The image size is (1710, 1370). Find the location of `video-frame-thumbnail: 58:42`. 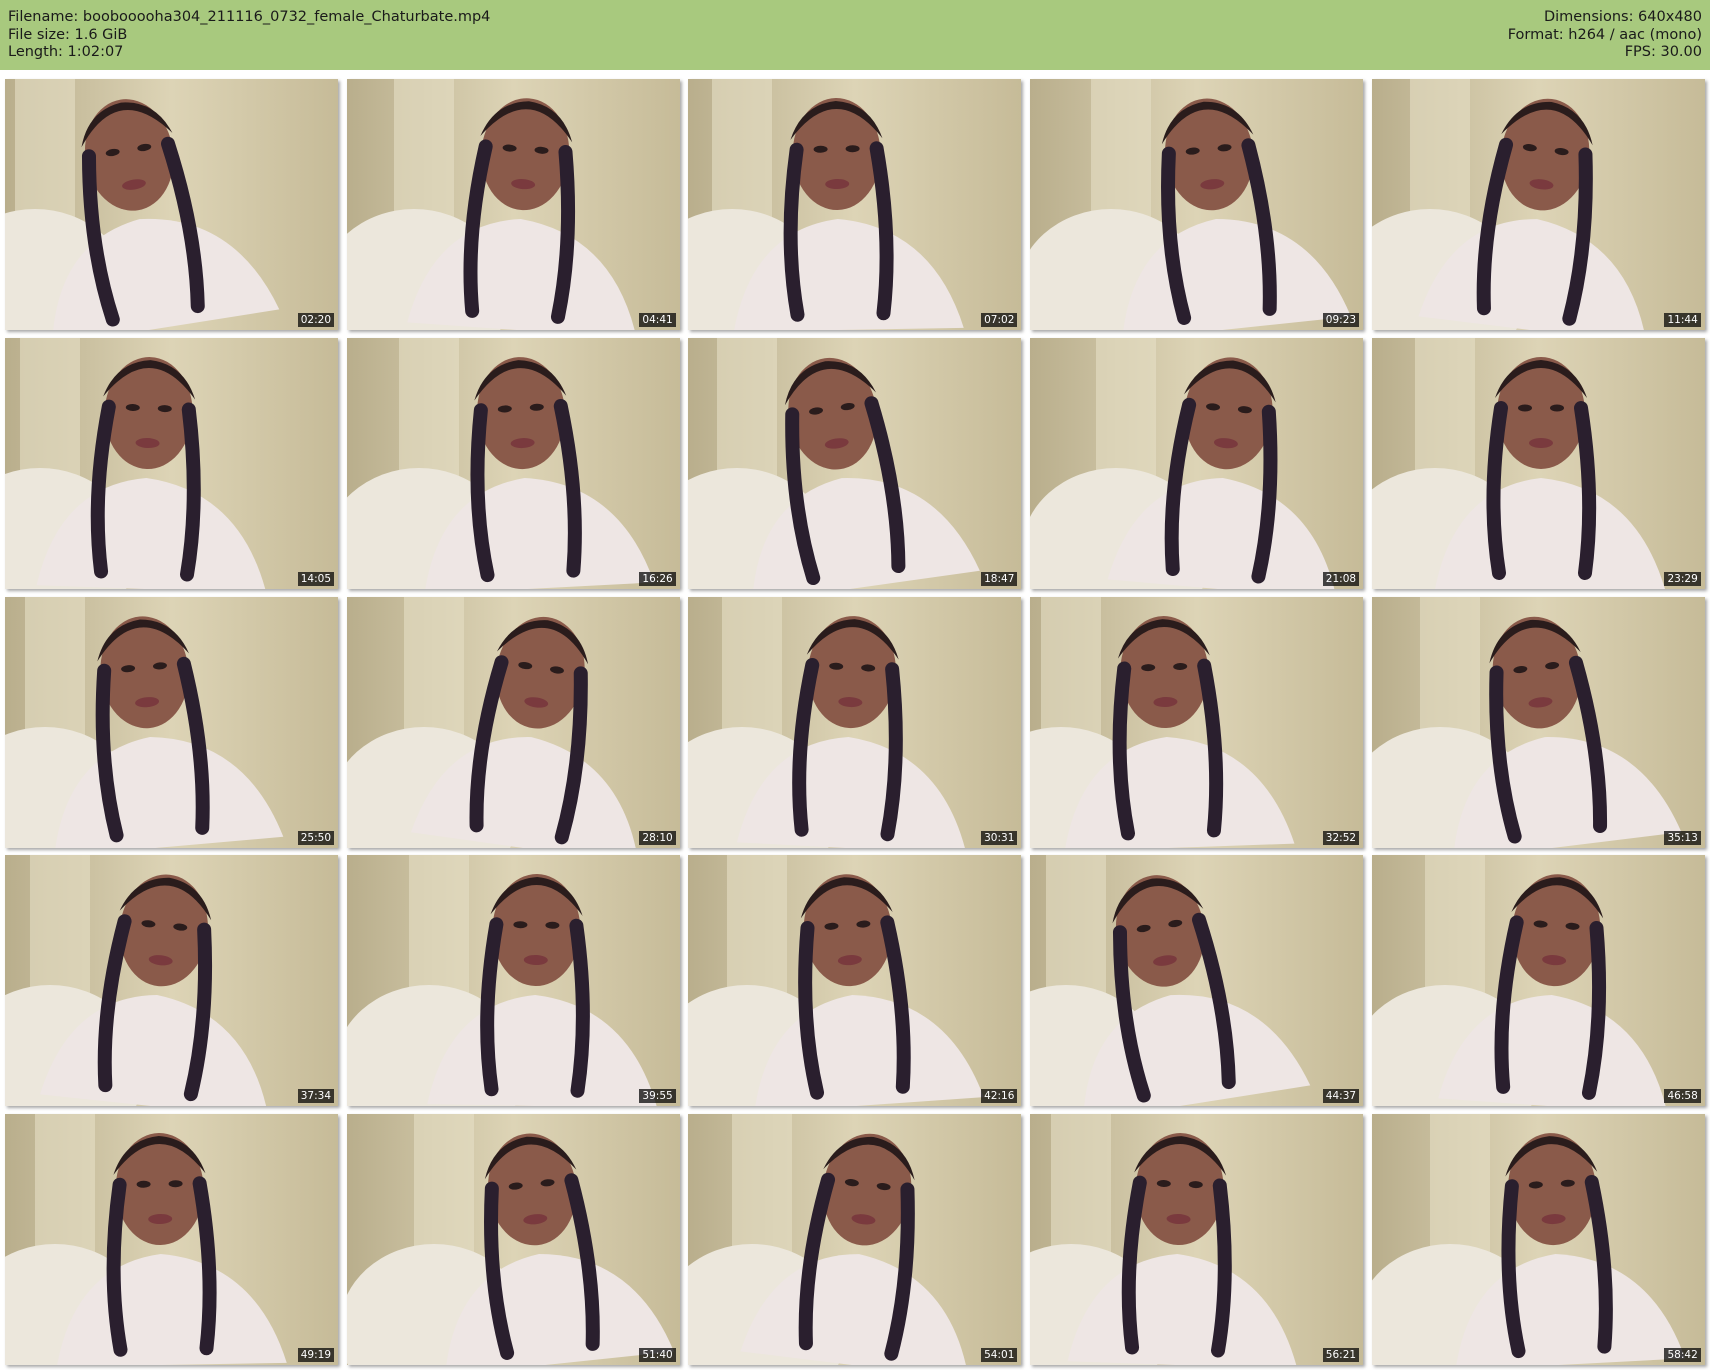

video-frame-thumbnail: 58:42 is located at coordinates (1538, 1240).